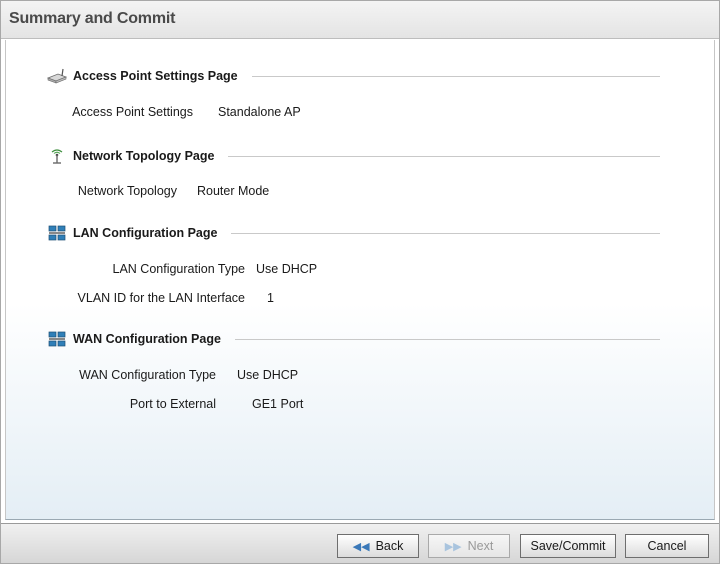 The height and width of the screenshot is (564, 720). I want to click on access-point-icon, so click(57, 76).